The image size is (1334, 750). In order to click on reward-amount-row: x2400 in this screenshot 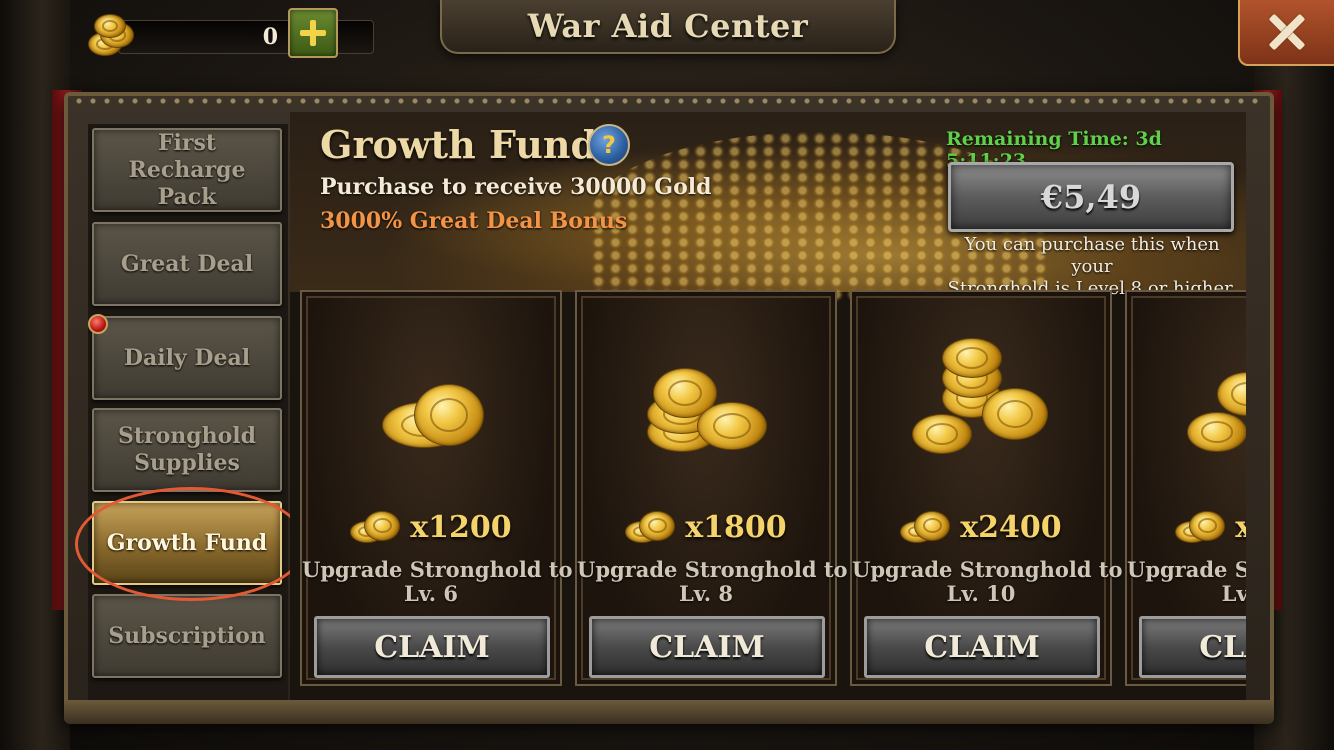, I will do `click(981, 527)`.